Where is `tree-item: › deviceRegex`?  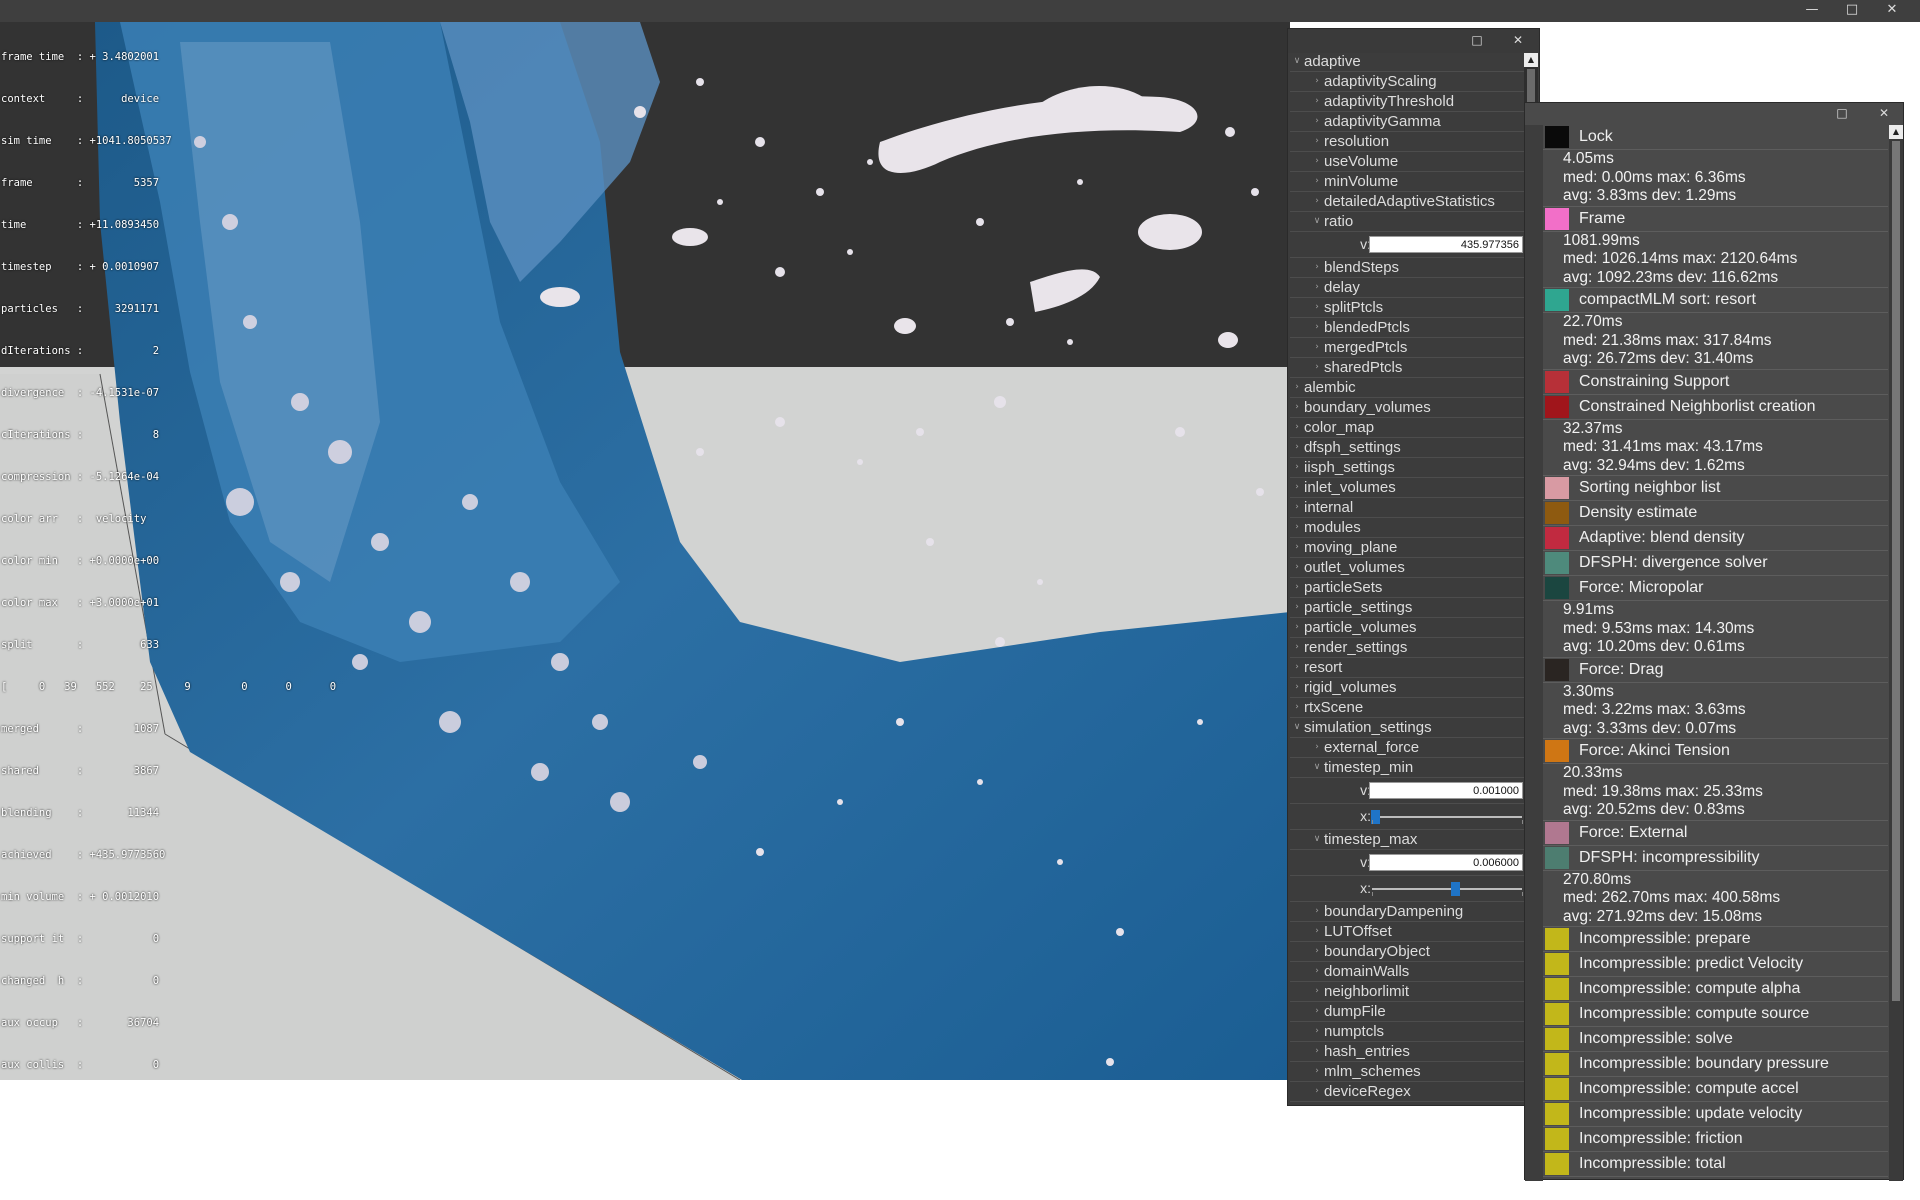 tree-item: › deviceRegex is located at coordinates (1407, 1092).